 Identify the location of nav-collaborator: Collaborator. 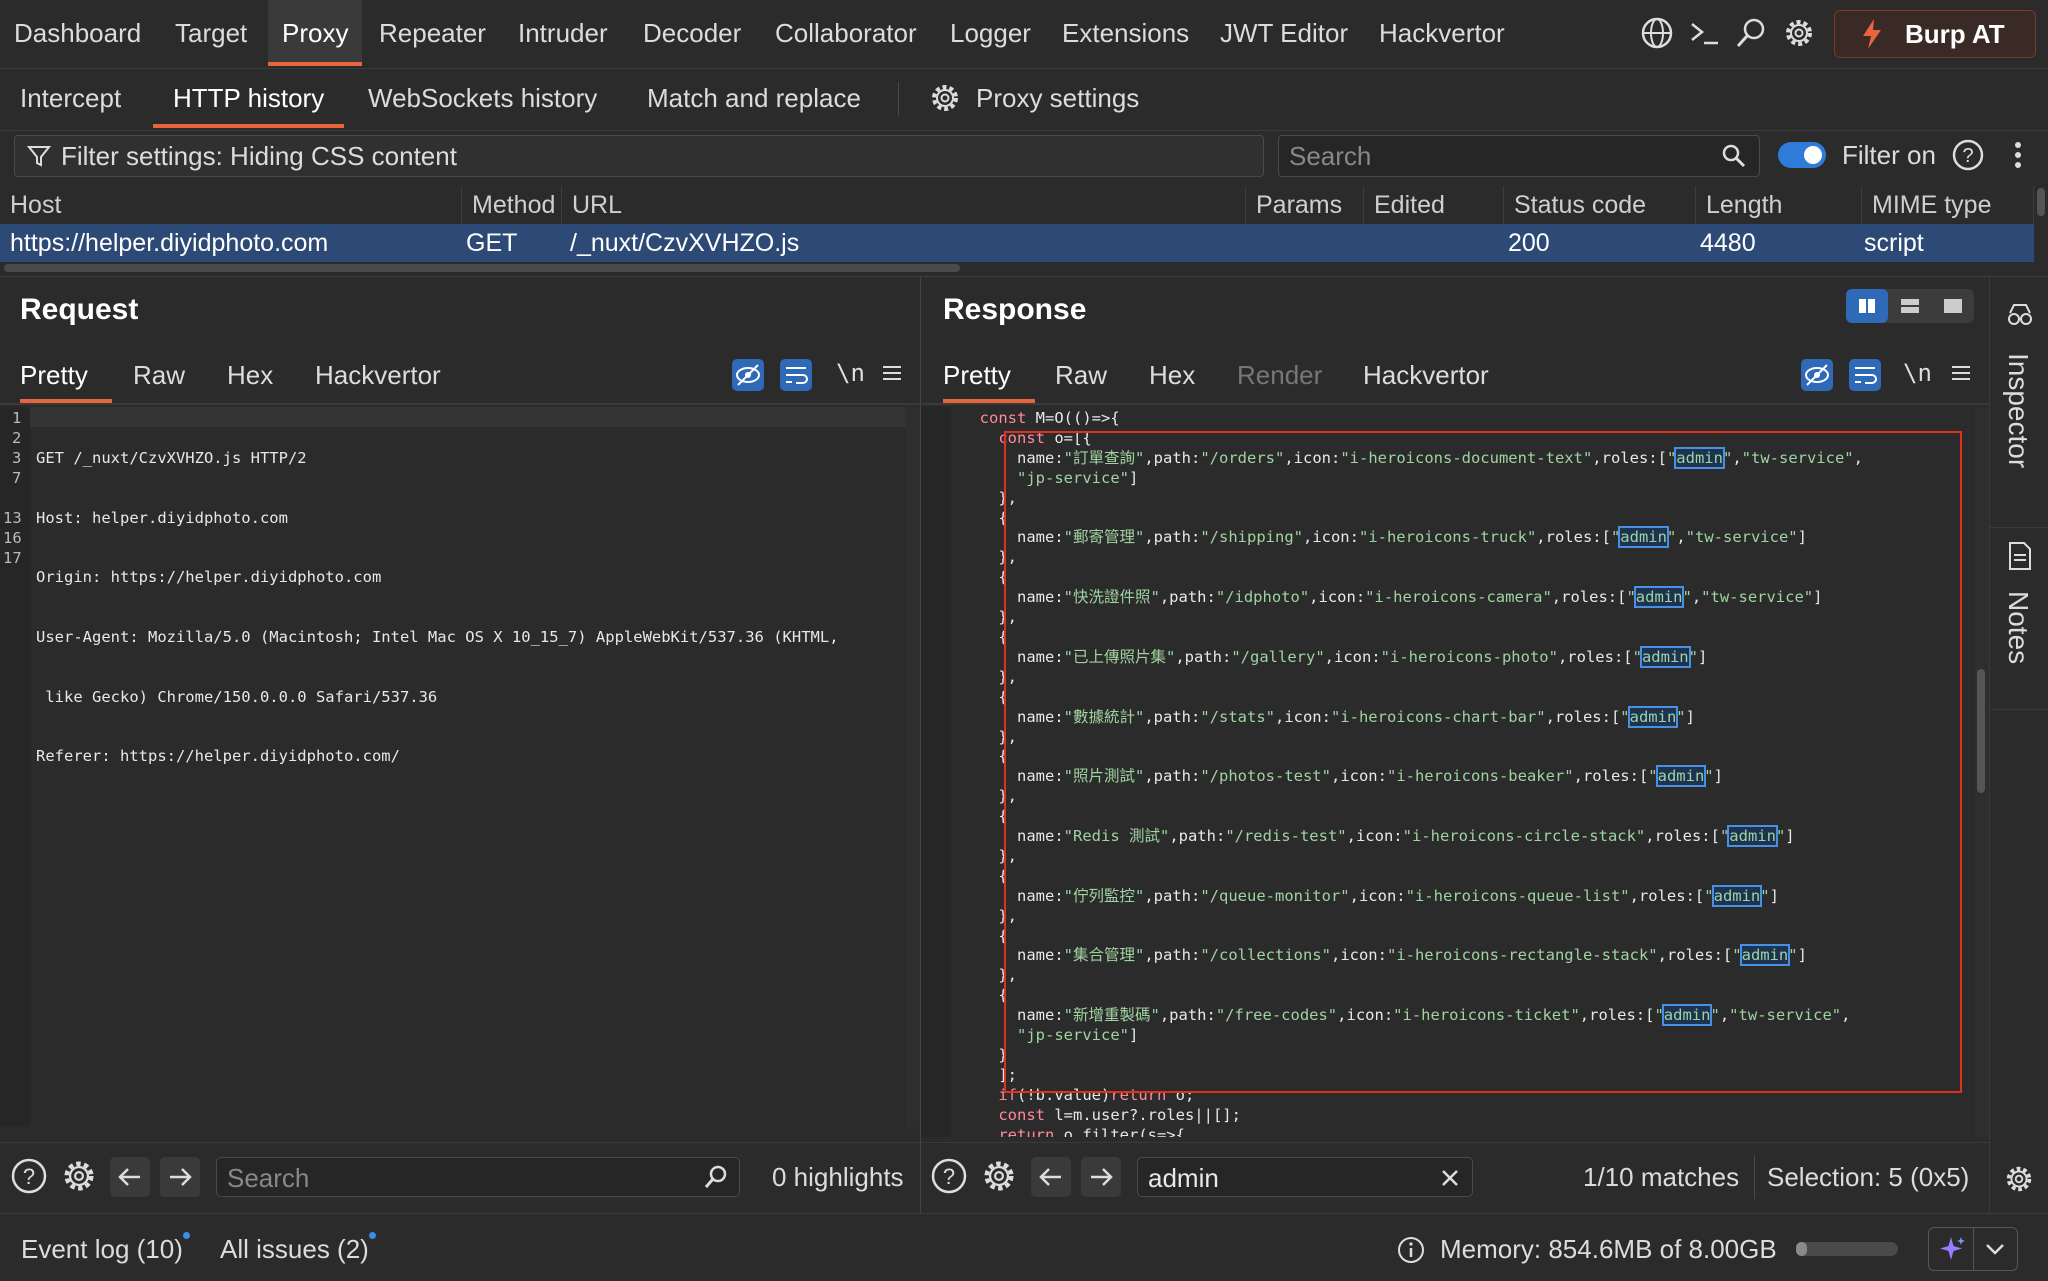
(846, 33).